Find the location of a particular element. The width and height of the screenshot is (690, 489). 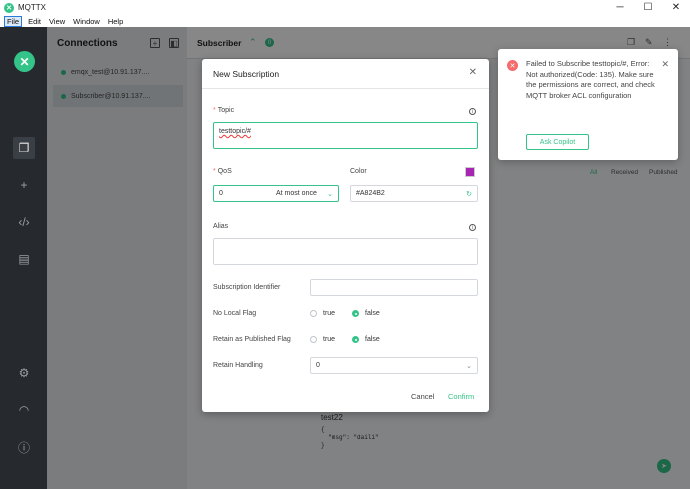

menu-help: Help is located at coordinates (115, 21).